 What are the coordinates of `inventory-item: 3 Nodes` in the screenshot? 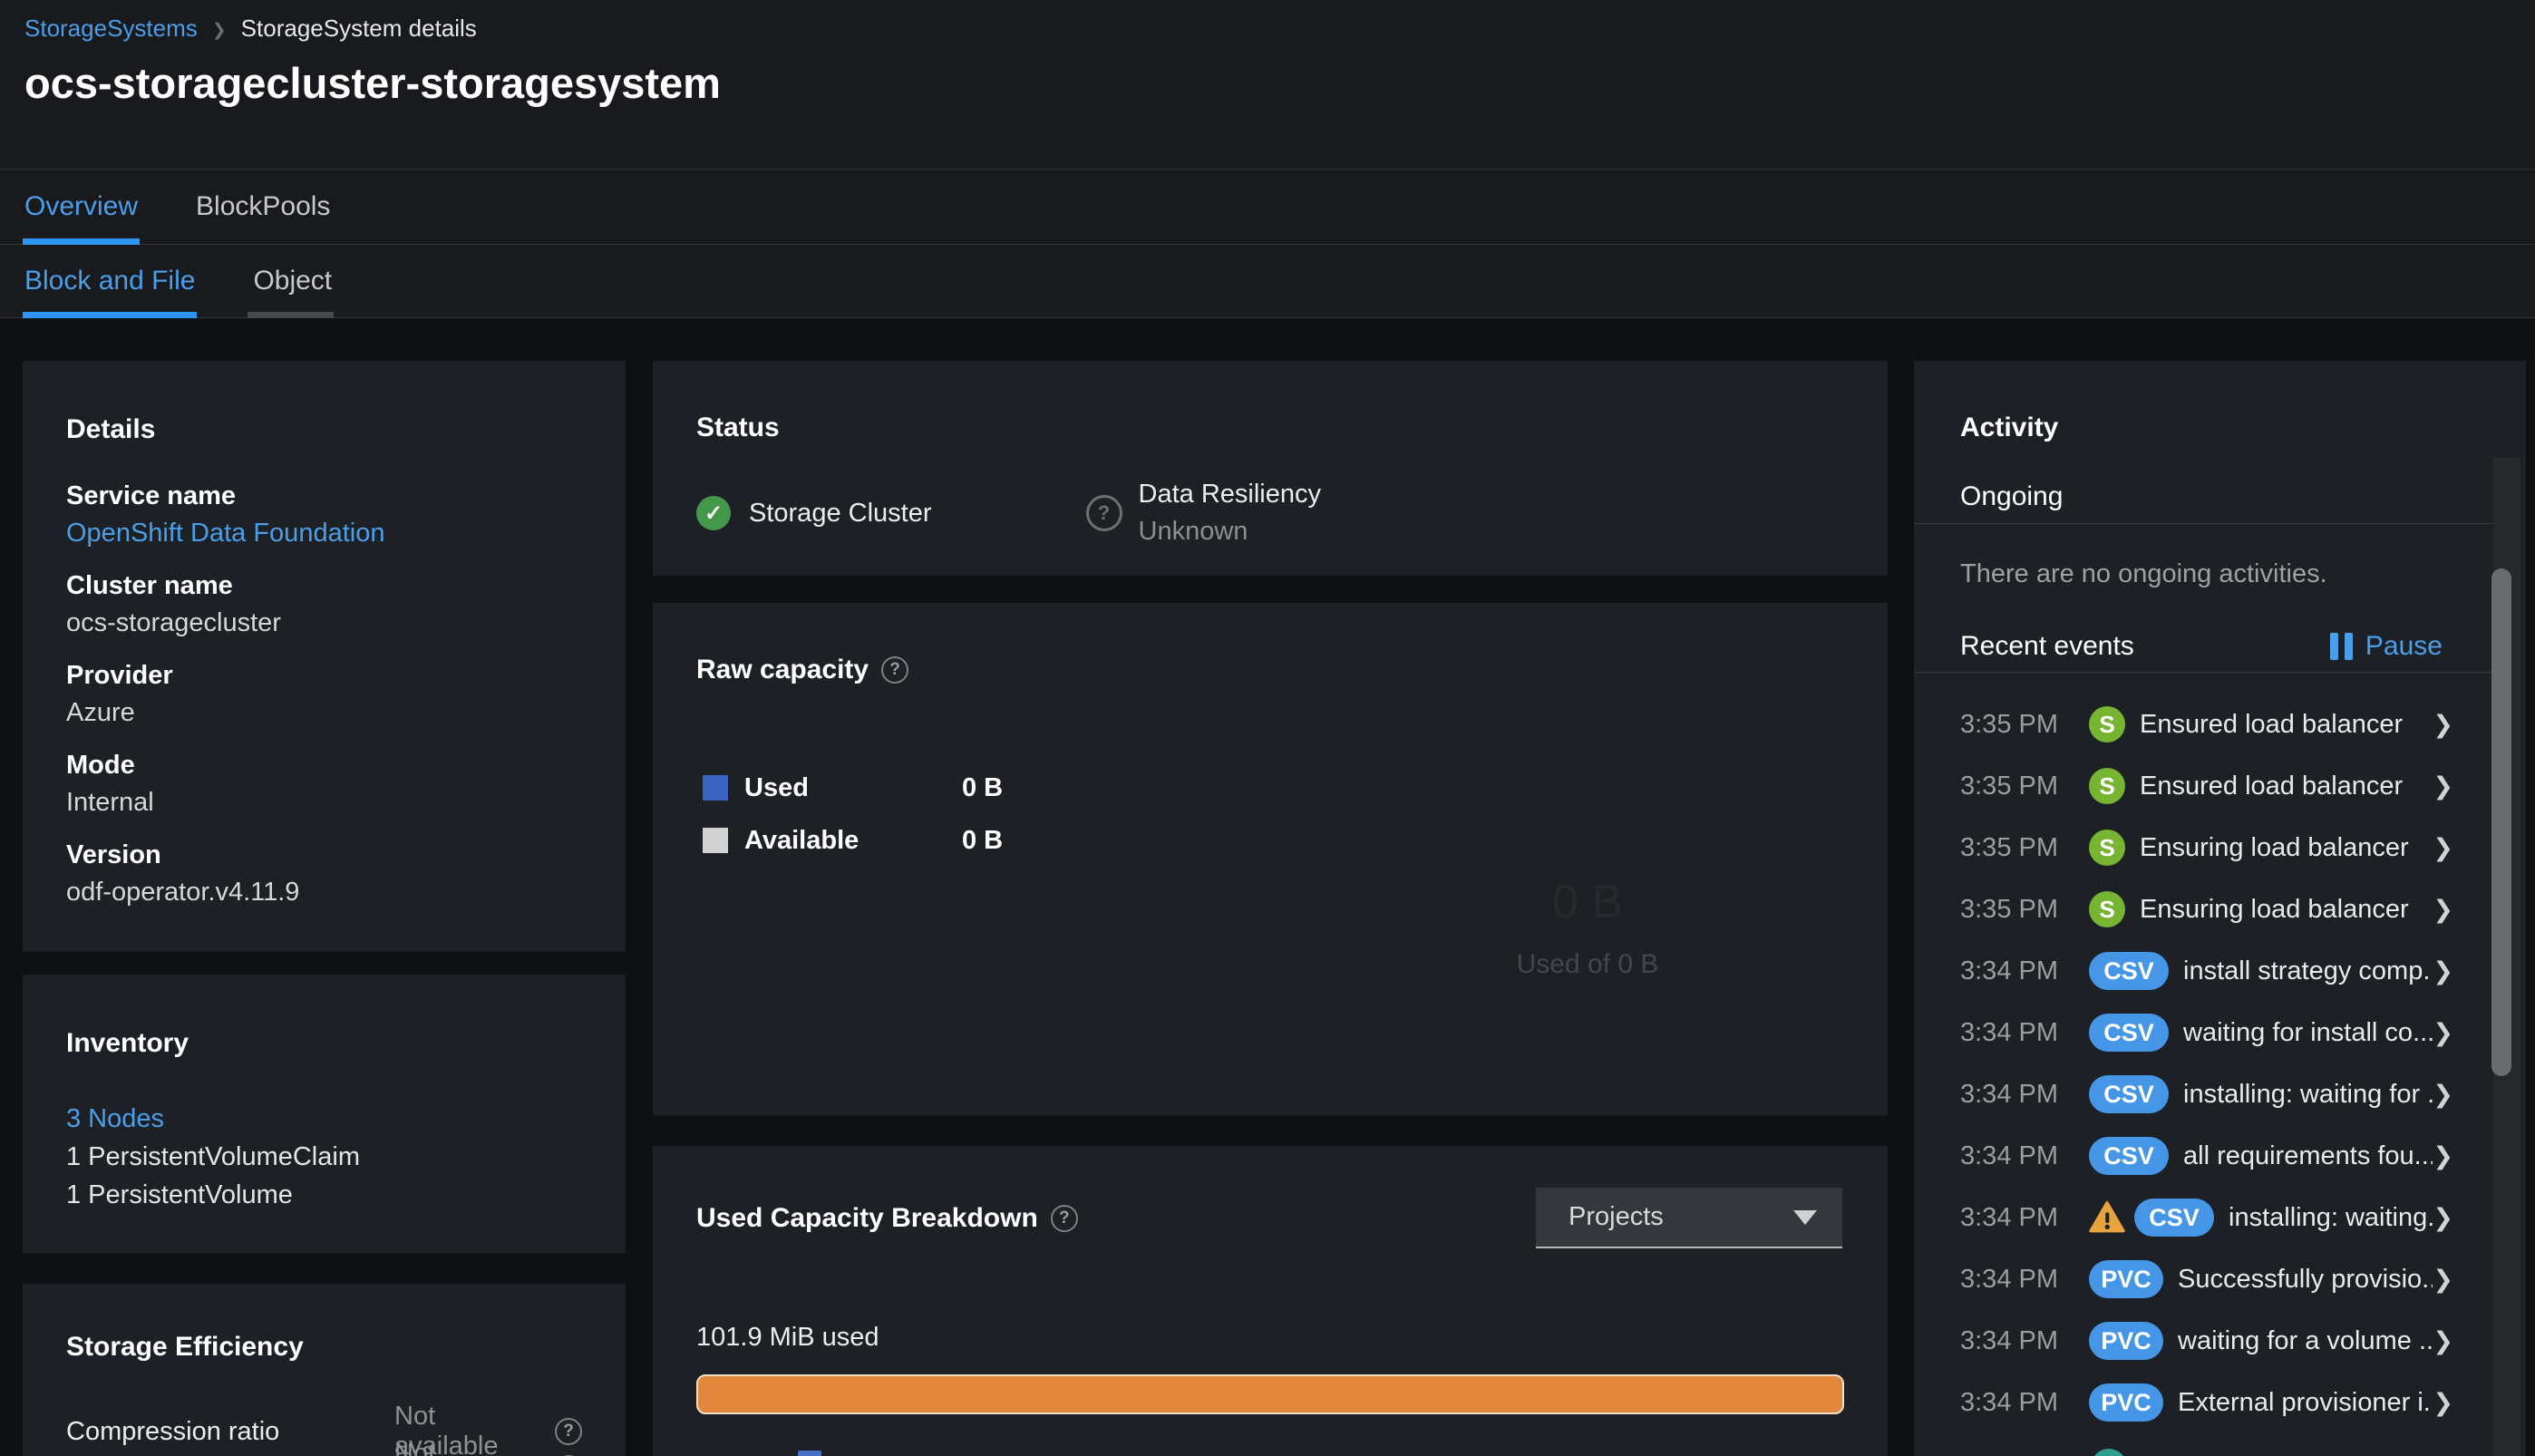 It's located at (324, 1119).